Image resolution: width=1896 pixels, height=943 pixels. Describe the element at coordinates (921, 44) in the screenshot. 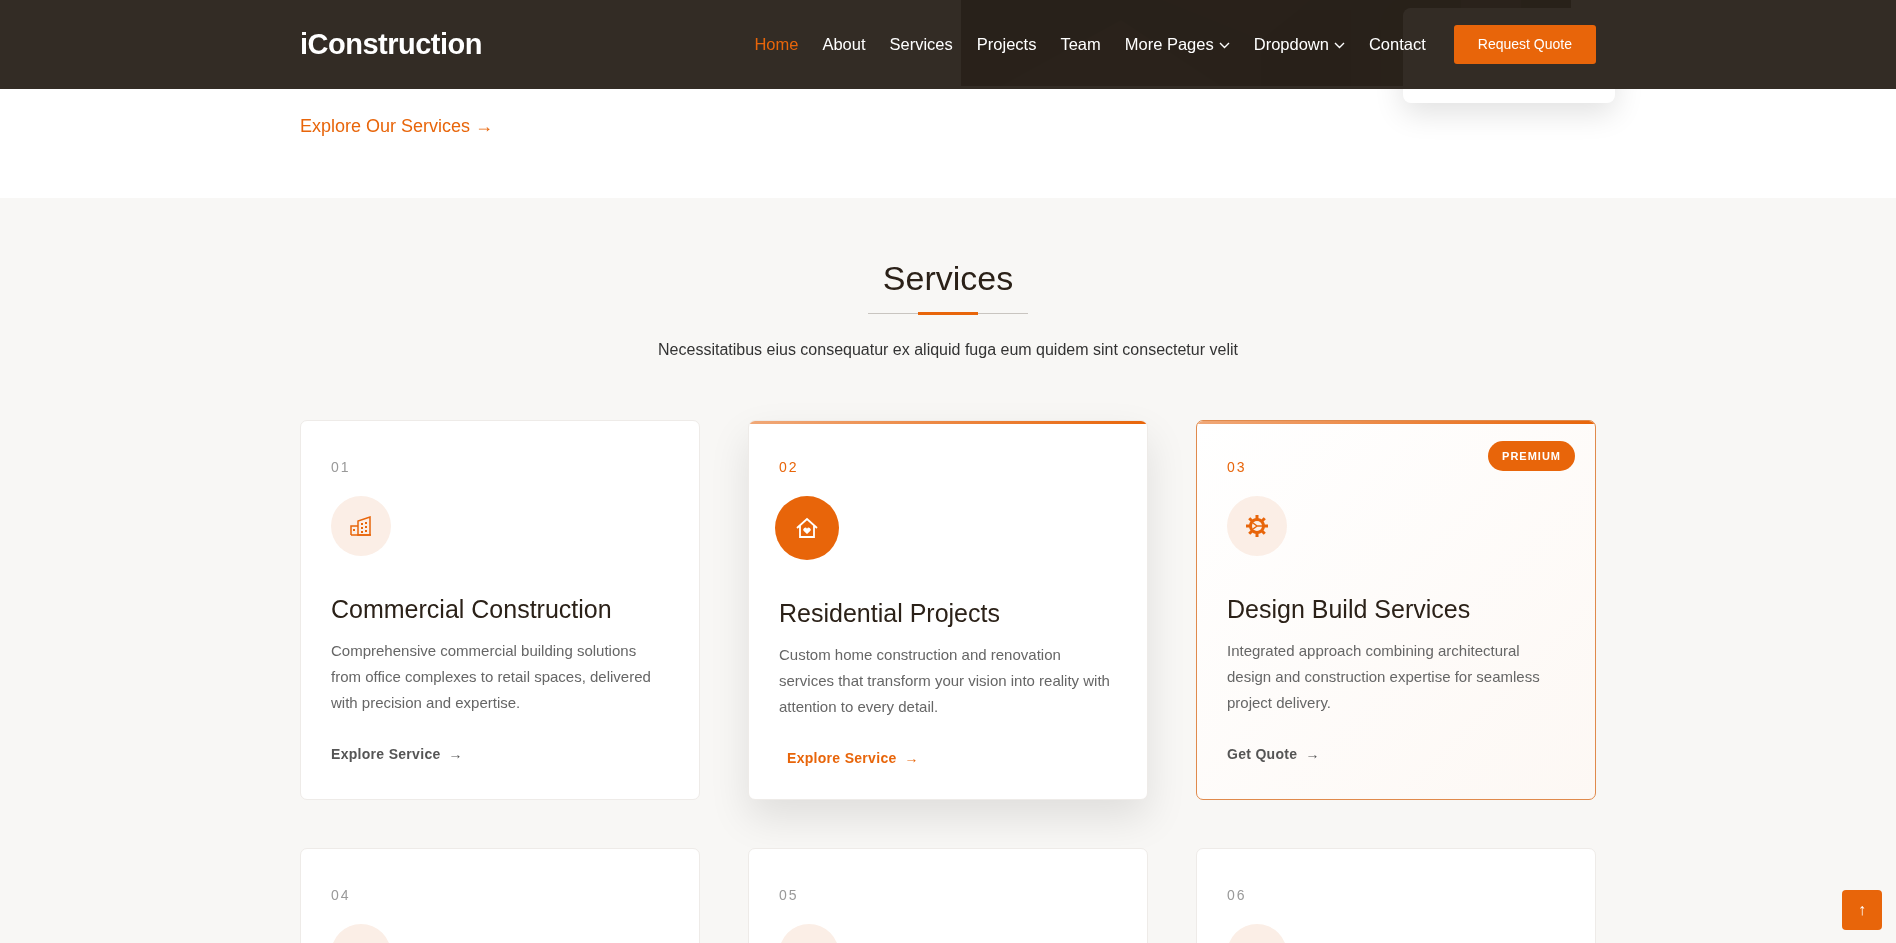

I see `nav-link: Services` at that location.